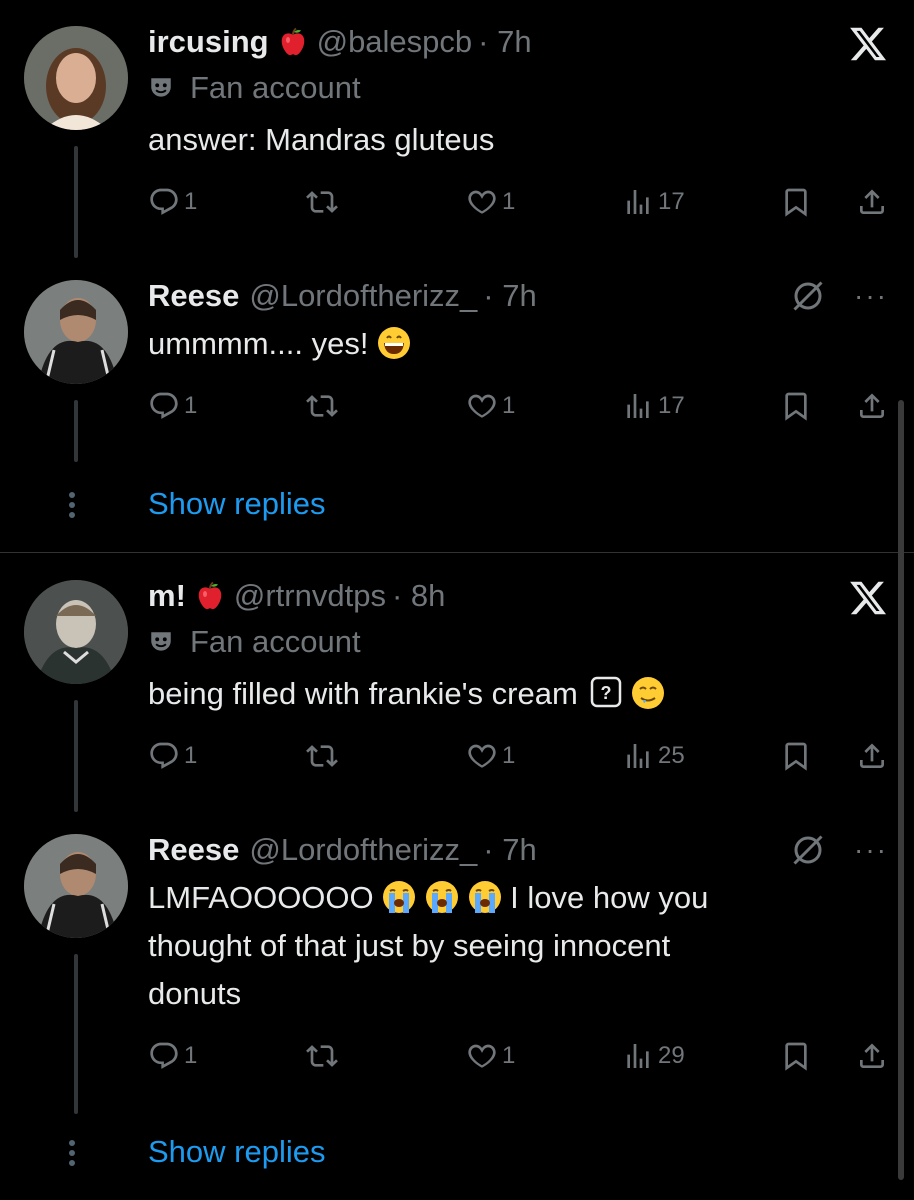  I want to click on scrollbar, so click(901, 790).